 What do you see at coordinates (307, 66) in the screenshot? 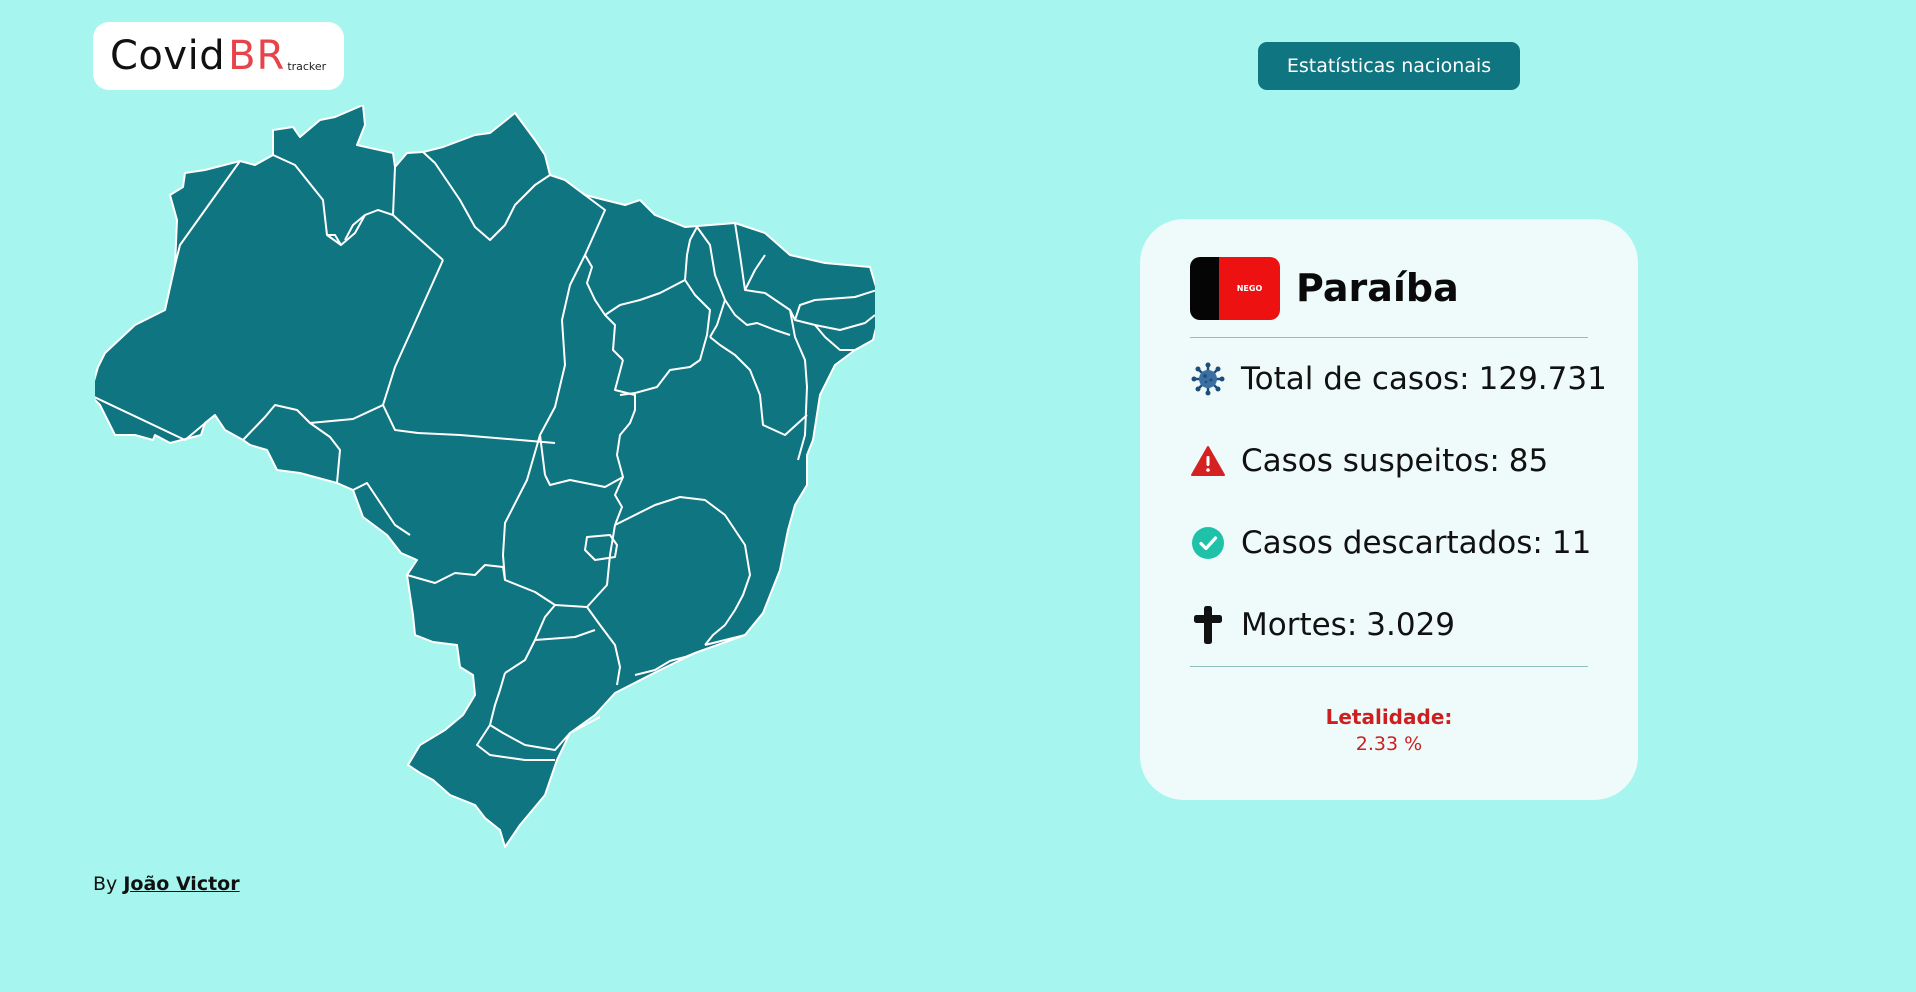
I see `logo-tracker-text: tracker` at bounding box center [307, 66].